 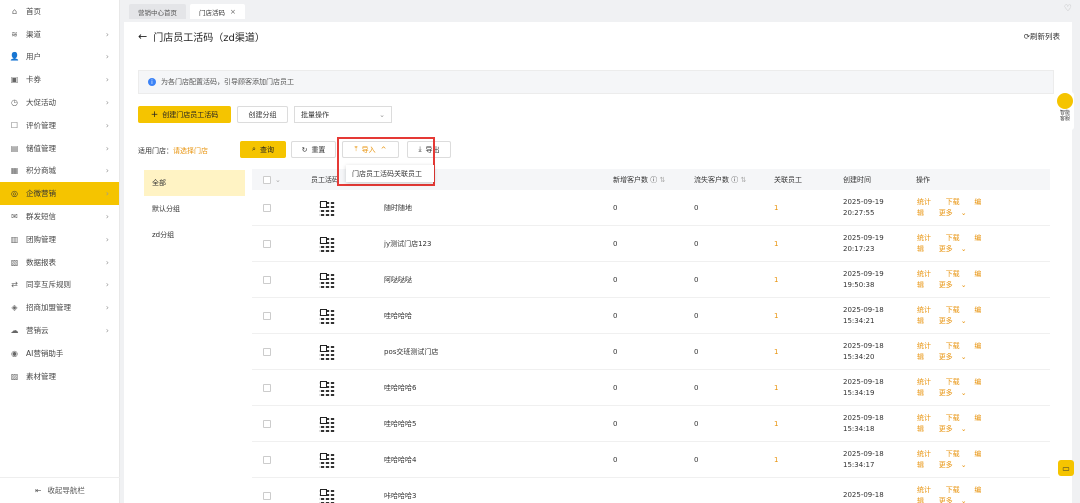 What do you see at coordinates (59, 376) in the screenshot?
I see `sidebar-item-16: ▨ 素材管理` at bounding box center [59, 376].